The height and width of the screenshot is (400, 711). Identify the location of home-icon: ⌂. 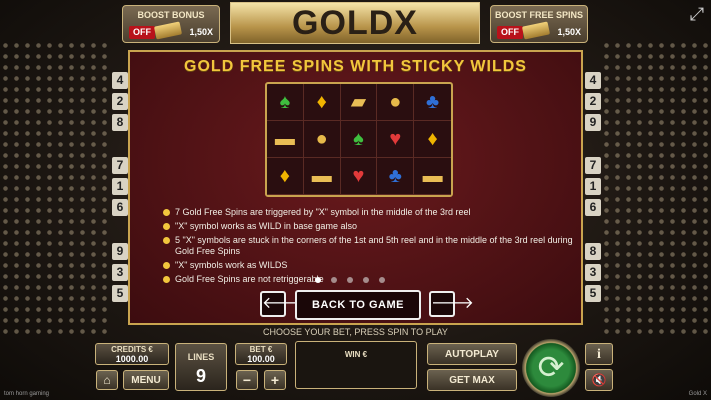
(107, 380).